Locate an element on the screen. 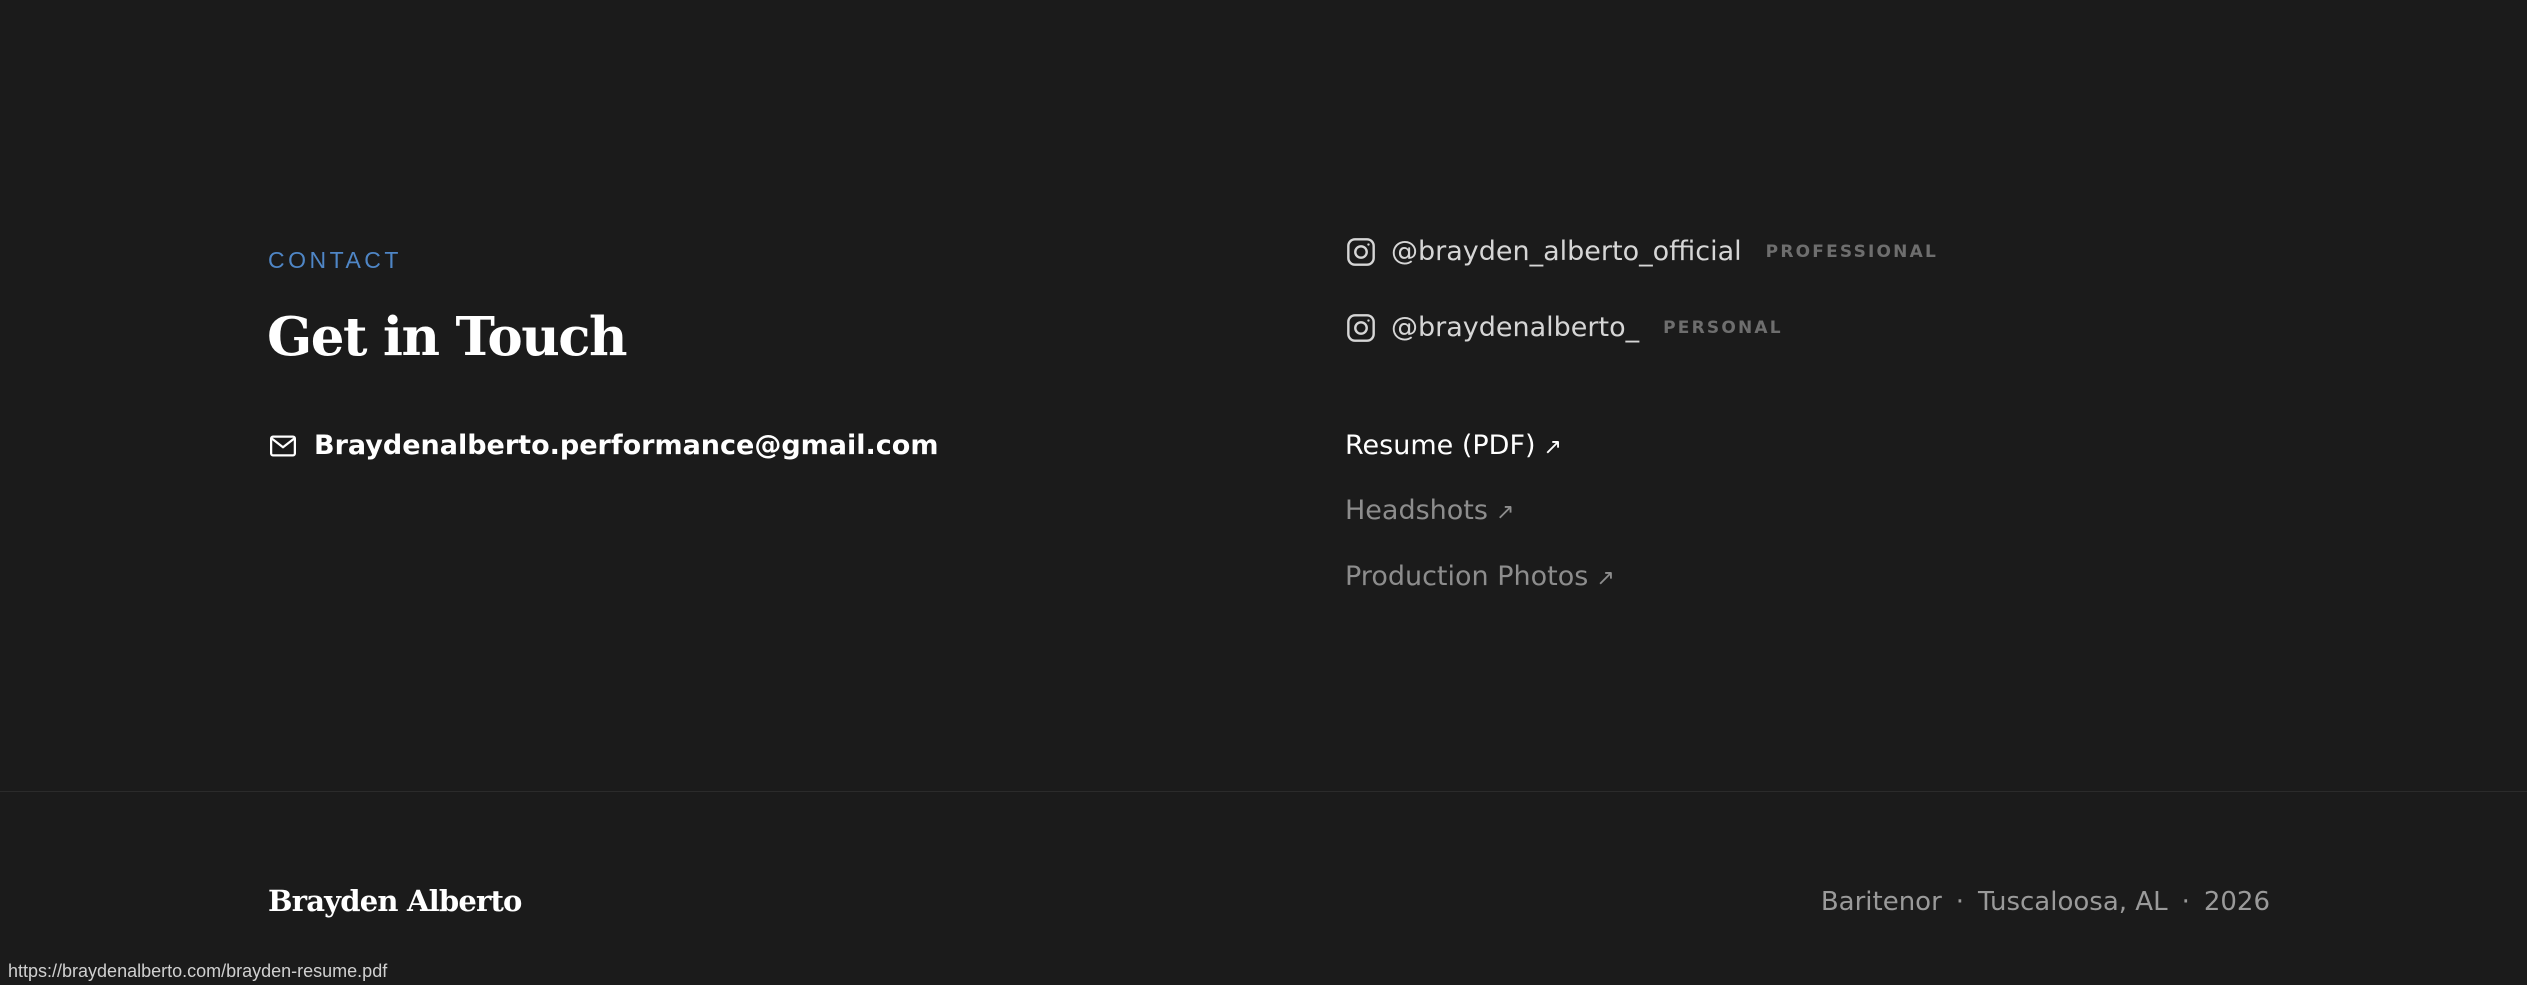 The width and height of the screenshot is (2527, 985). headshots-link: Headshots ↗ is located at coordinates (1429, 512).